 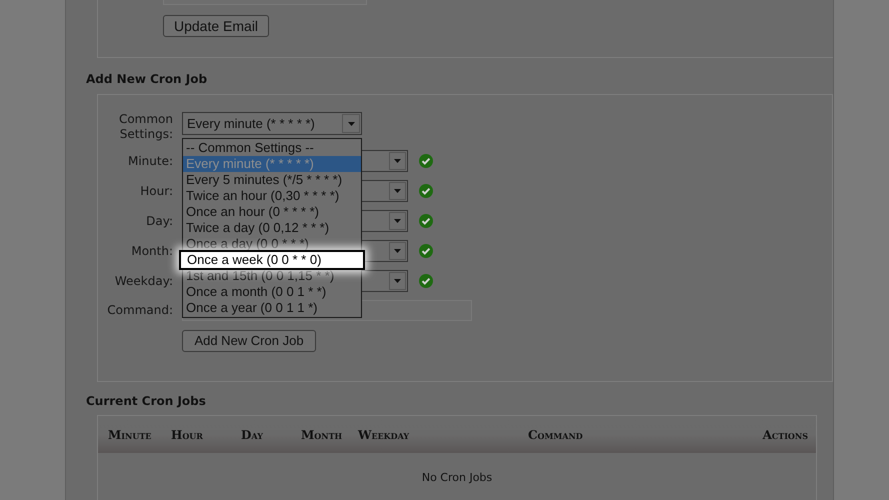 I want to click on section-heading: Add New Cron Job, so click(x=147, y=79).